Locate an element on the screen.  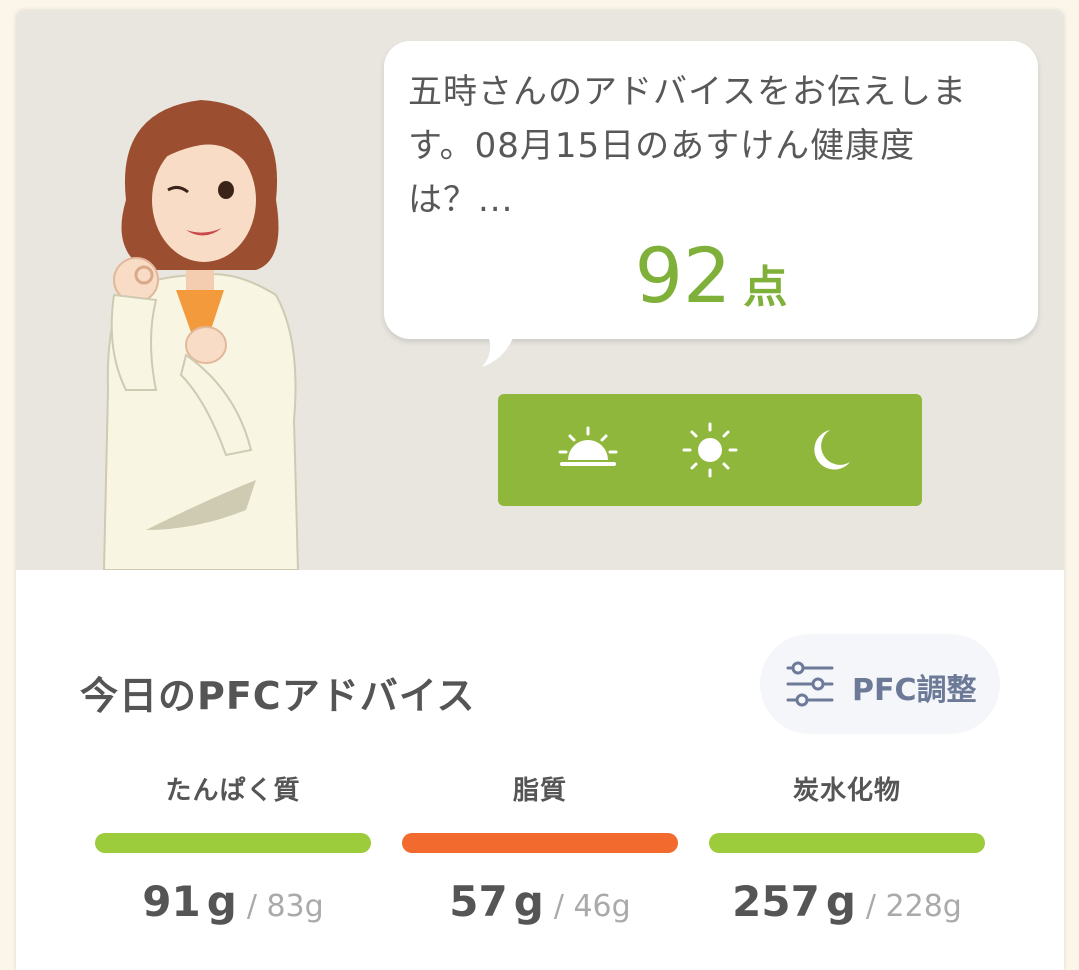
nutrient-target: / 46g is located at coordinates (592, 906).